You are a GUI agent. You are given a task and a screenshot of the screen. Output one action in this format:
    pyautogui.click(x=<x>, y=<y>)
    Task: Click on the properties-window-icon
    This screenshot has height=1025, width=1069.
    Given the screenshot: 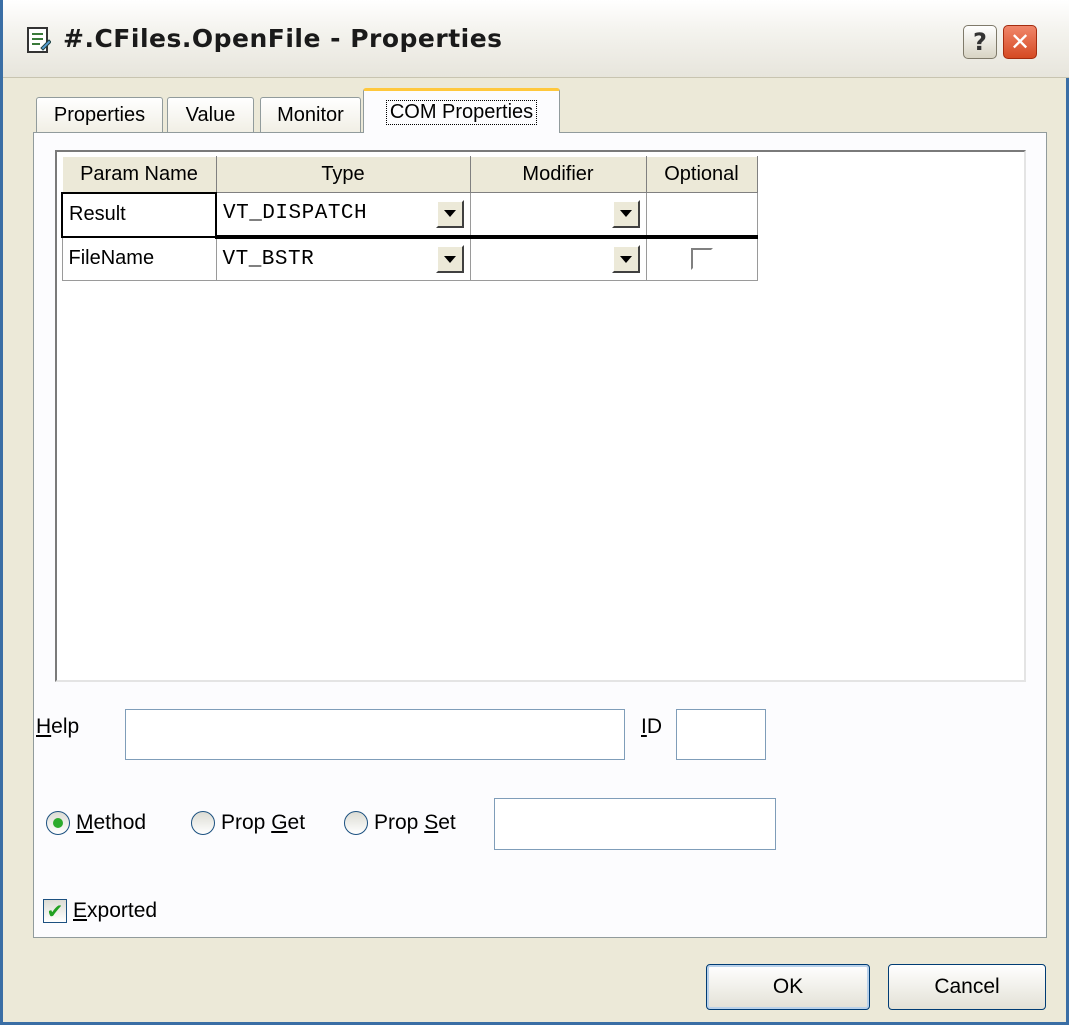 What is the action you would take?
    pyautogui.click(x=39, y=40)
    